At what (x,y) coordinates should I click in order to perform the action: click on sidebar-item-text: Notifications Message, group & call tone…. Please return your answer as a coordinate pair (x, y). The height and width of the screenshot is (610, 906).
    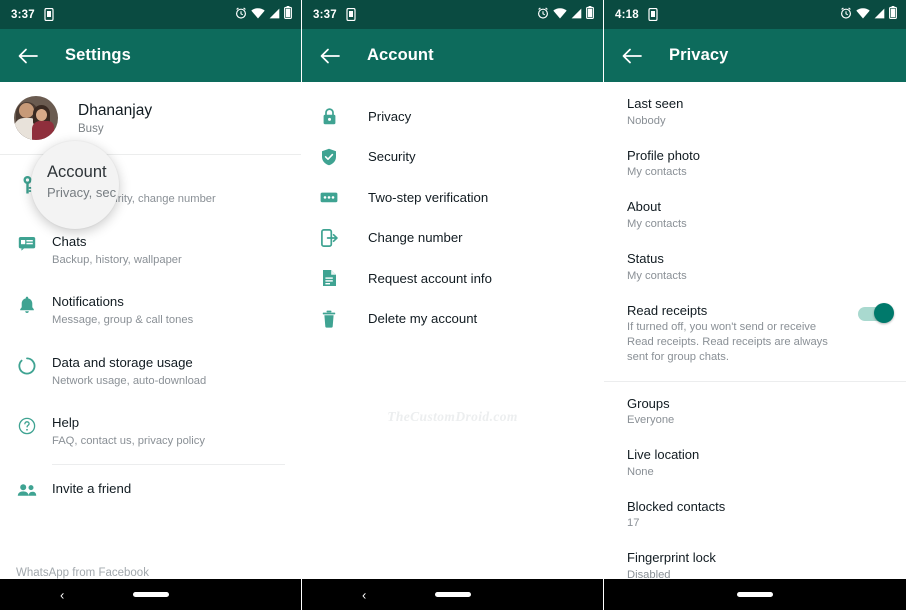
    Looking at the image, I should click on (122, 310).